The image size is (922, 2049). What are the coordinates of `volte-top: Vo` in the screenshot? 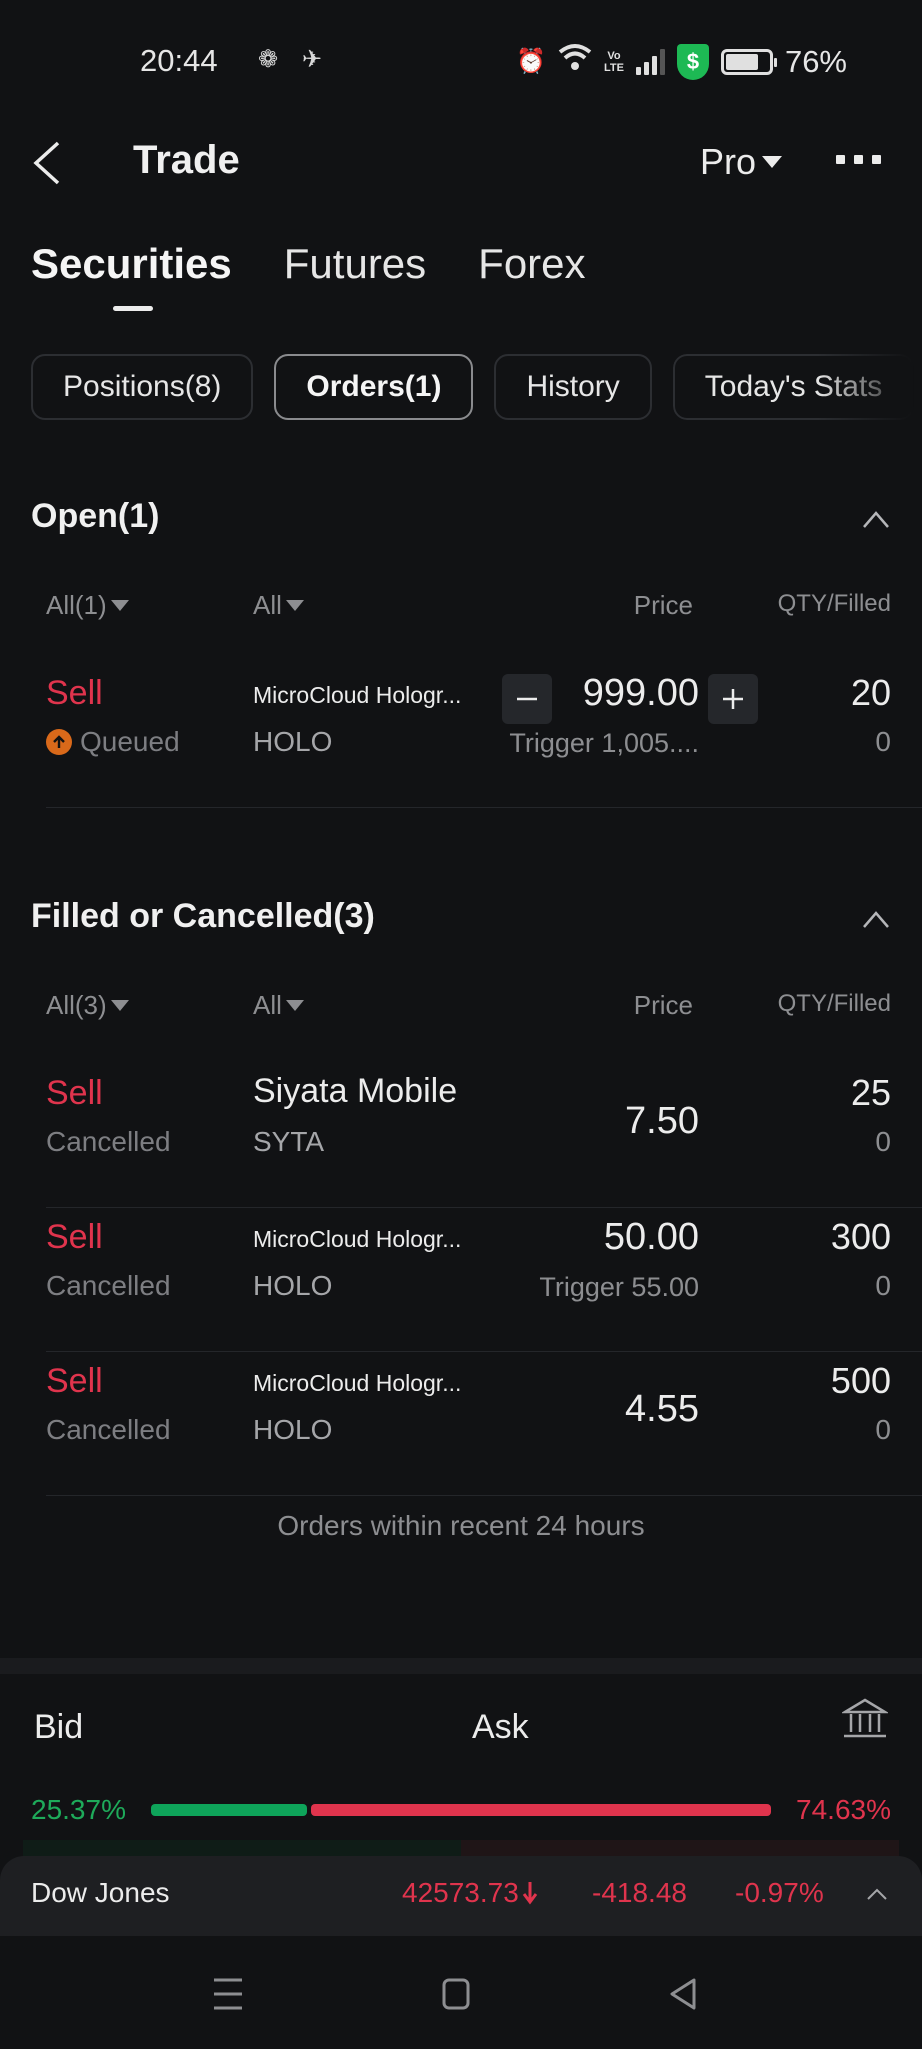 It's located at (614, 56).